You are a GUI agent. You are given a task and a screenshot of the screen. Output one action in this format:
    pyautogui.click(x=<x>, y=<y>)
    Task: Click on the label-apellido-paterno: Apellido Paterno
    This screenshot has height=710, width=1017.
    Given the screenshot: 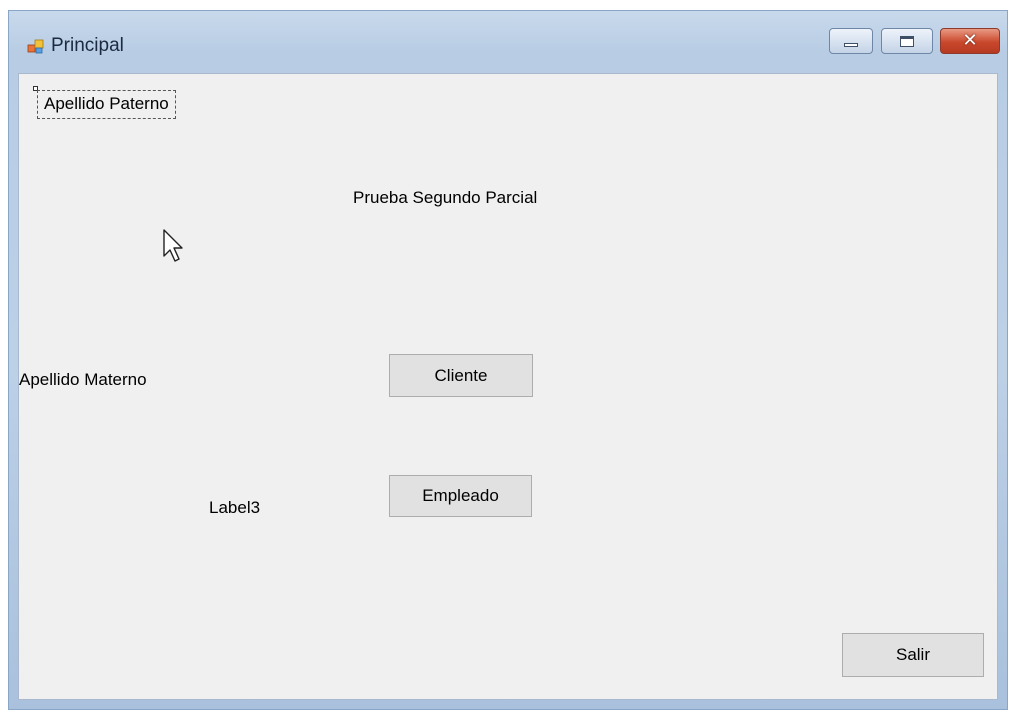 What is the action you would take?
    pyautogui.click(x=106, y=104)
    